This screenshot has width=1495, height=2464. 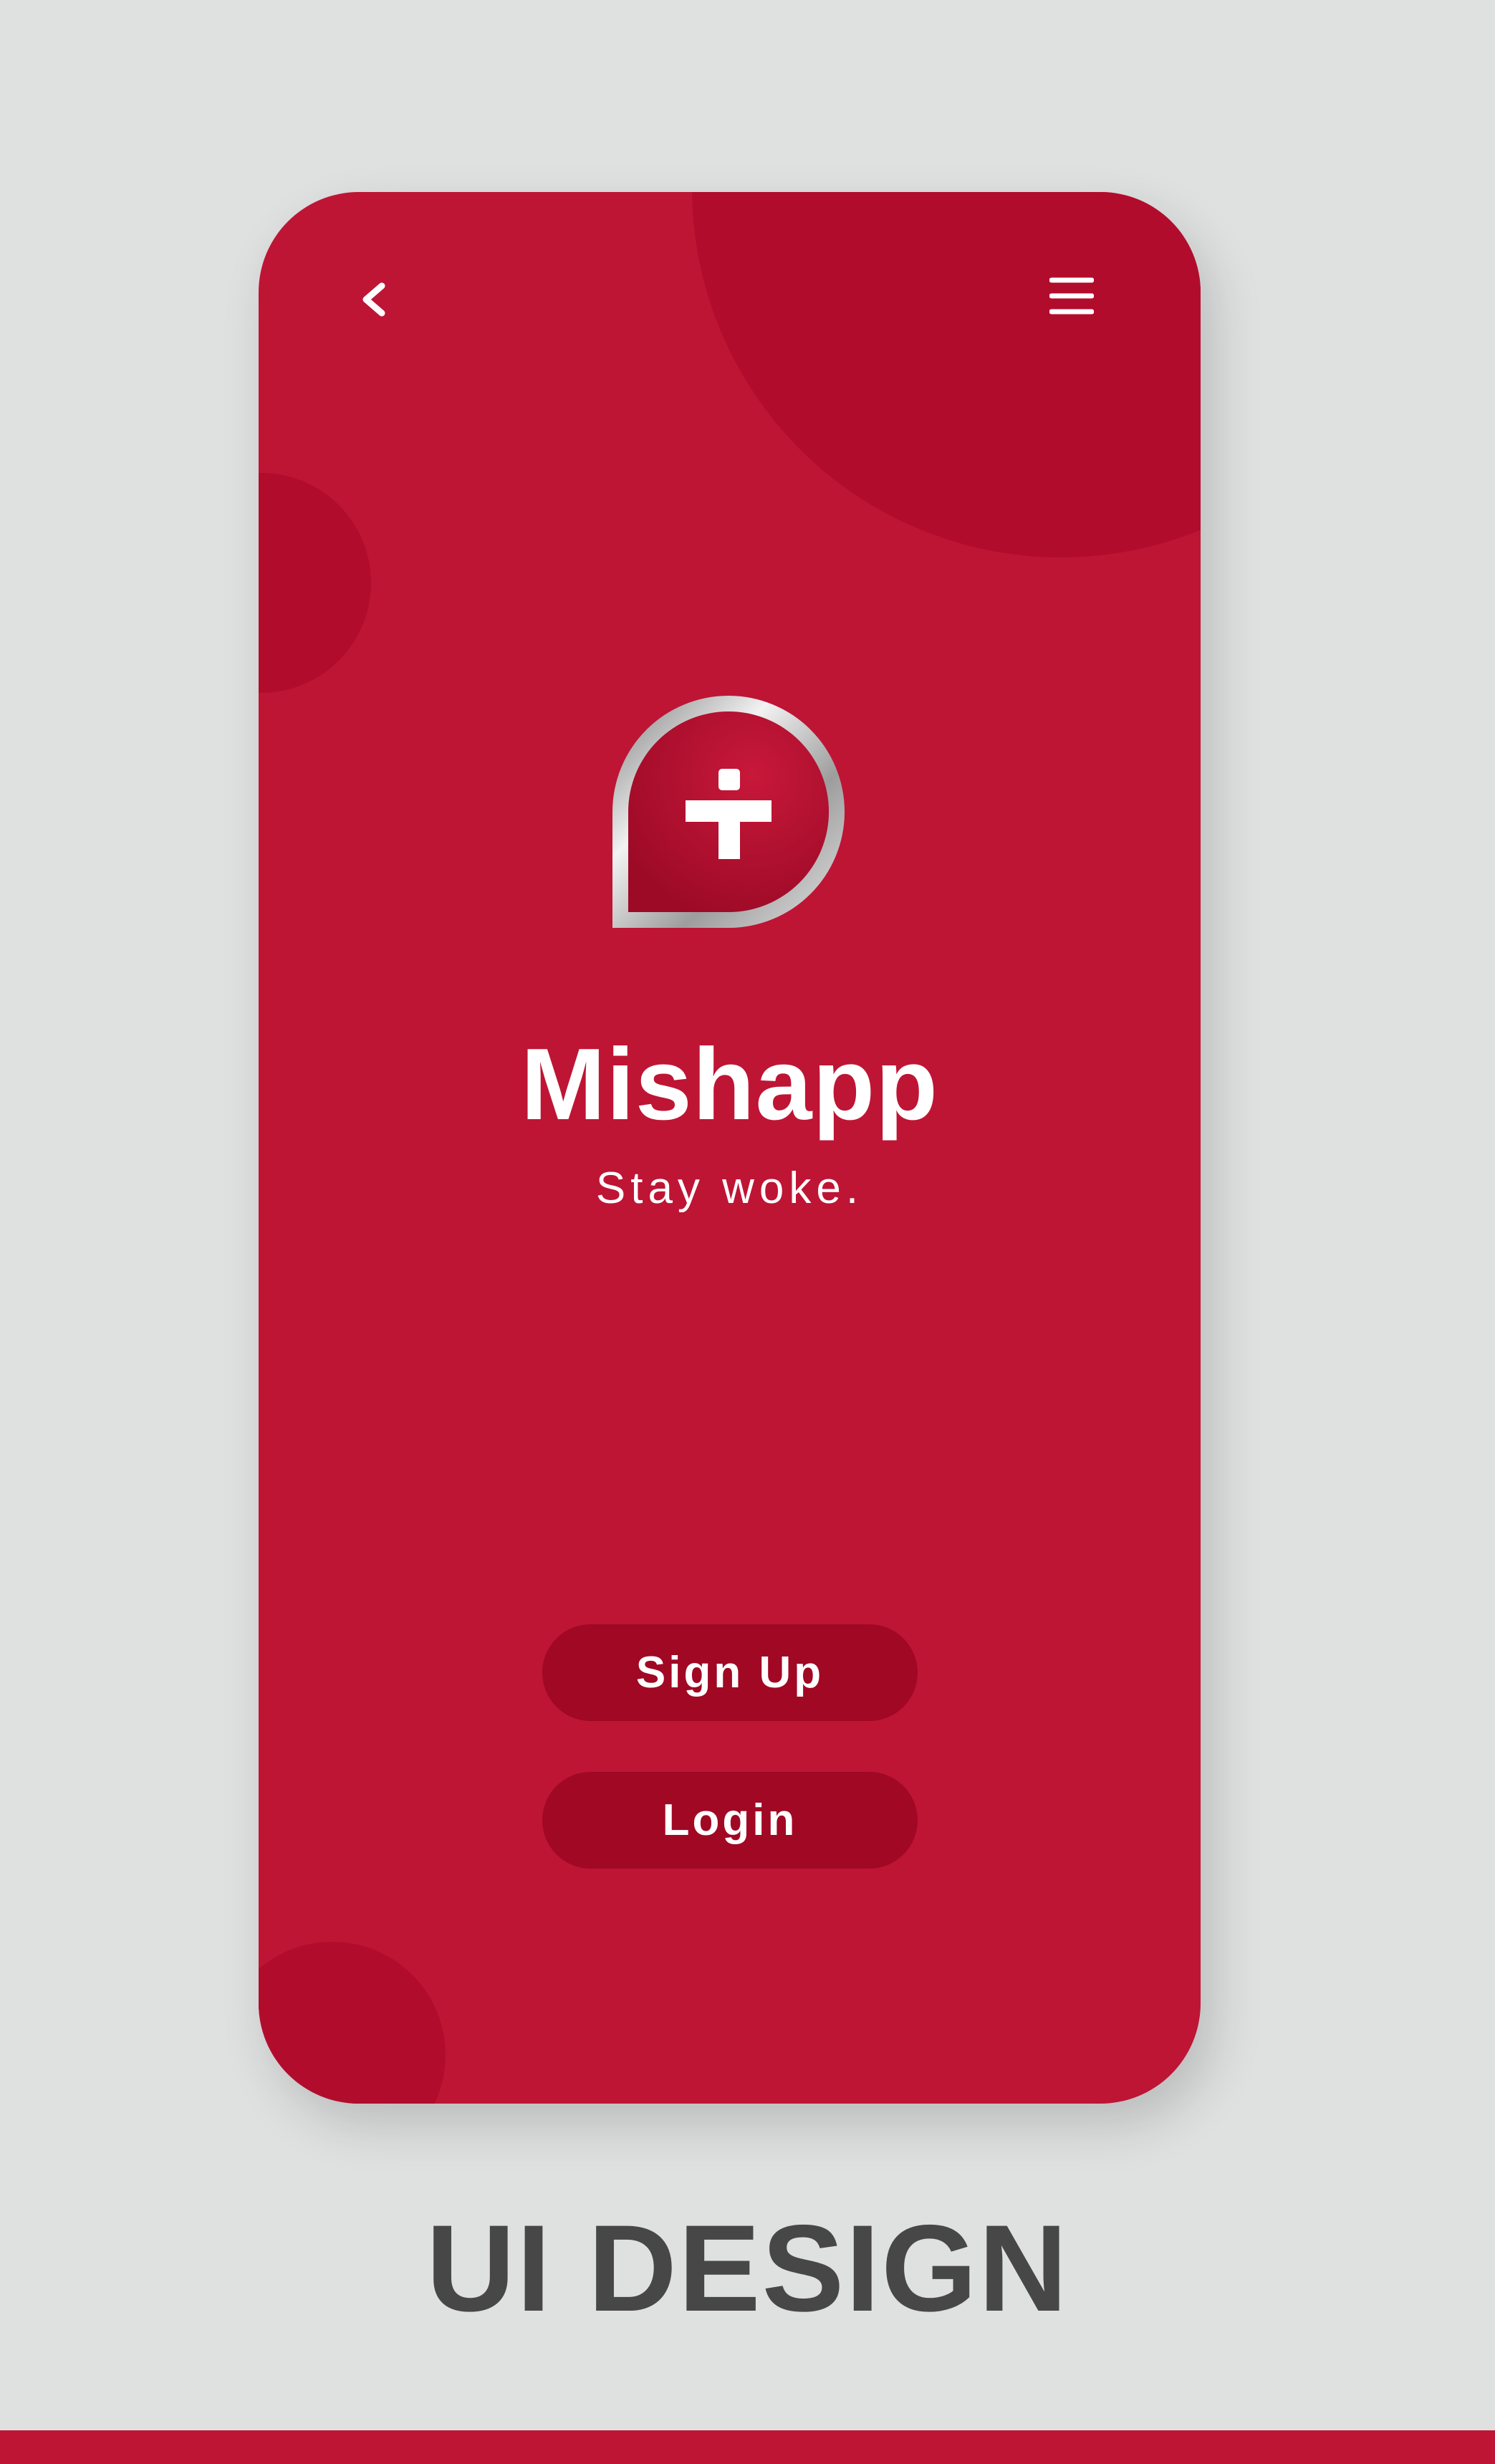 What do you see at coordinates (352, 2023) in the screenshot?
I see `decorative-circle-bottom-left` at bounding box center [352, 2023].